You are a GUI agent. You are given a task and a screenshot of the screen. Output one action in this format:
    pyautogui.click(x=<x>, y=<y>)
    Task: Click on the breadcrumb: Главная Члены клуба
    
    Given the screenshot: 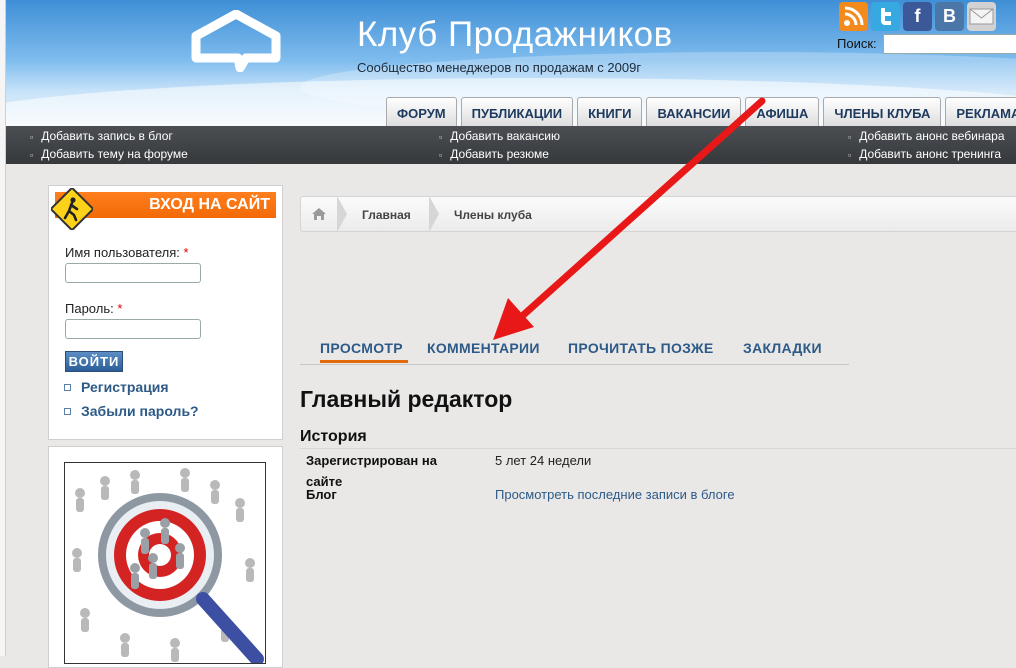 What is the action you would take?
    pyautogui.click(x=658, y=214)
    